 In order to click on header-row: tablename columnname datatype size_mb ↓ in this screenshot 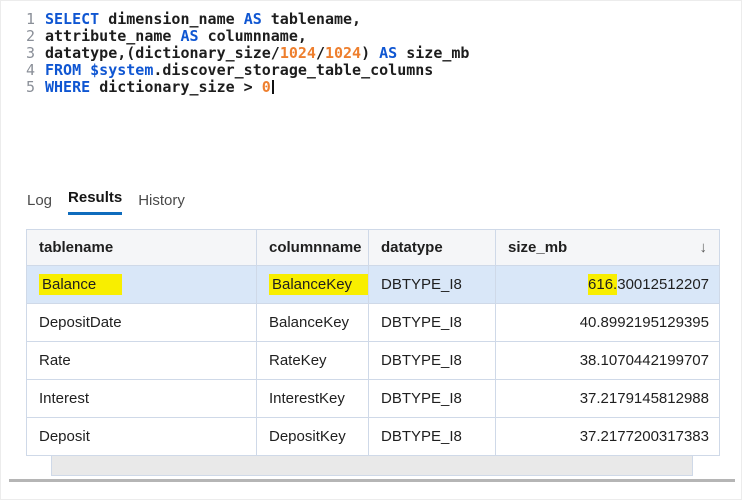, I will do `click(373, 247)`.